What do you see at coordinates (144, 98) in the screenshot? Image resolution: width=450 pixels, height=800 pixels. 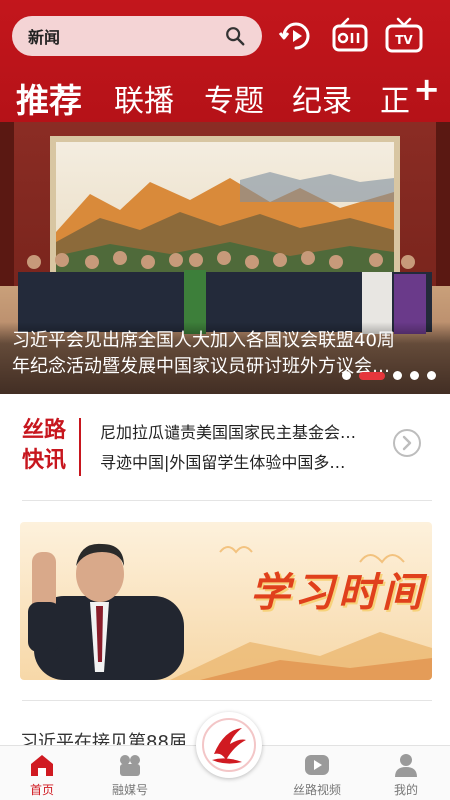 I see `tab-broadcast: 联播` at bounding box center [144, 98].